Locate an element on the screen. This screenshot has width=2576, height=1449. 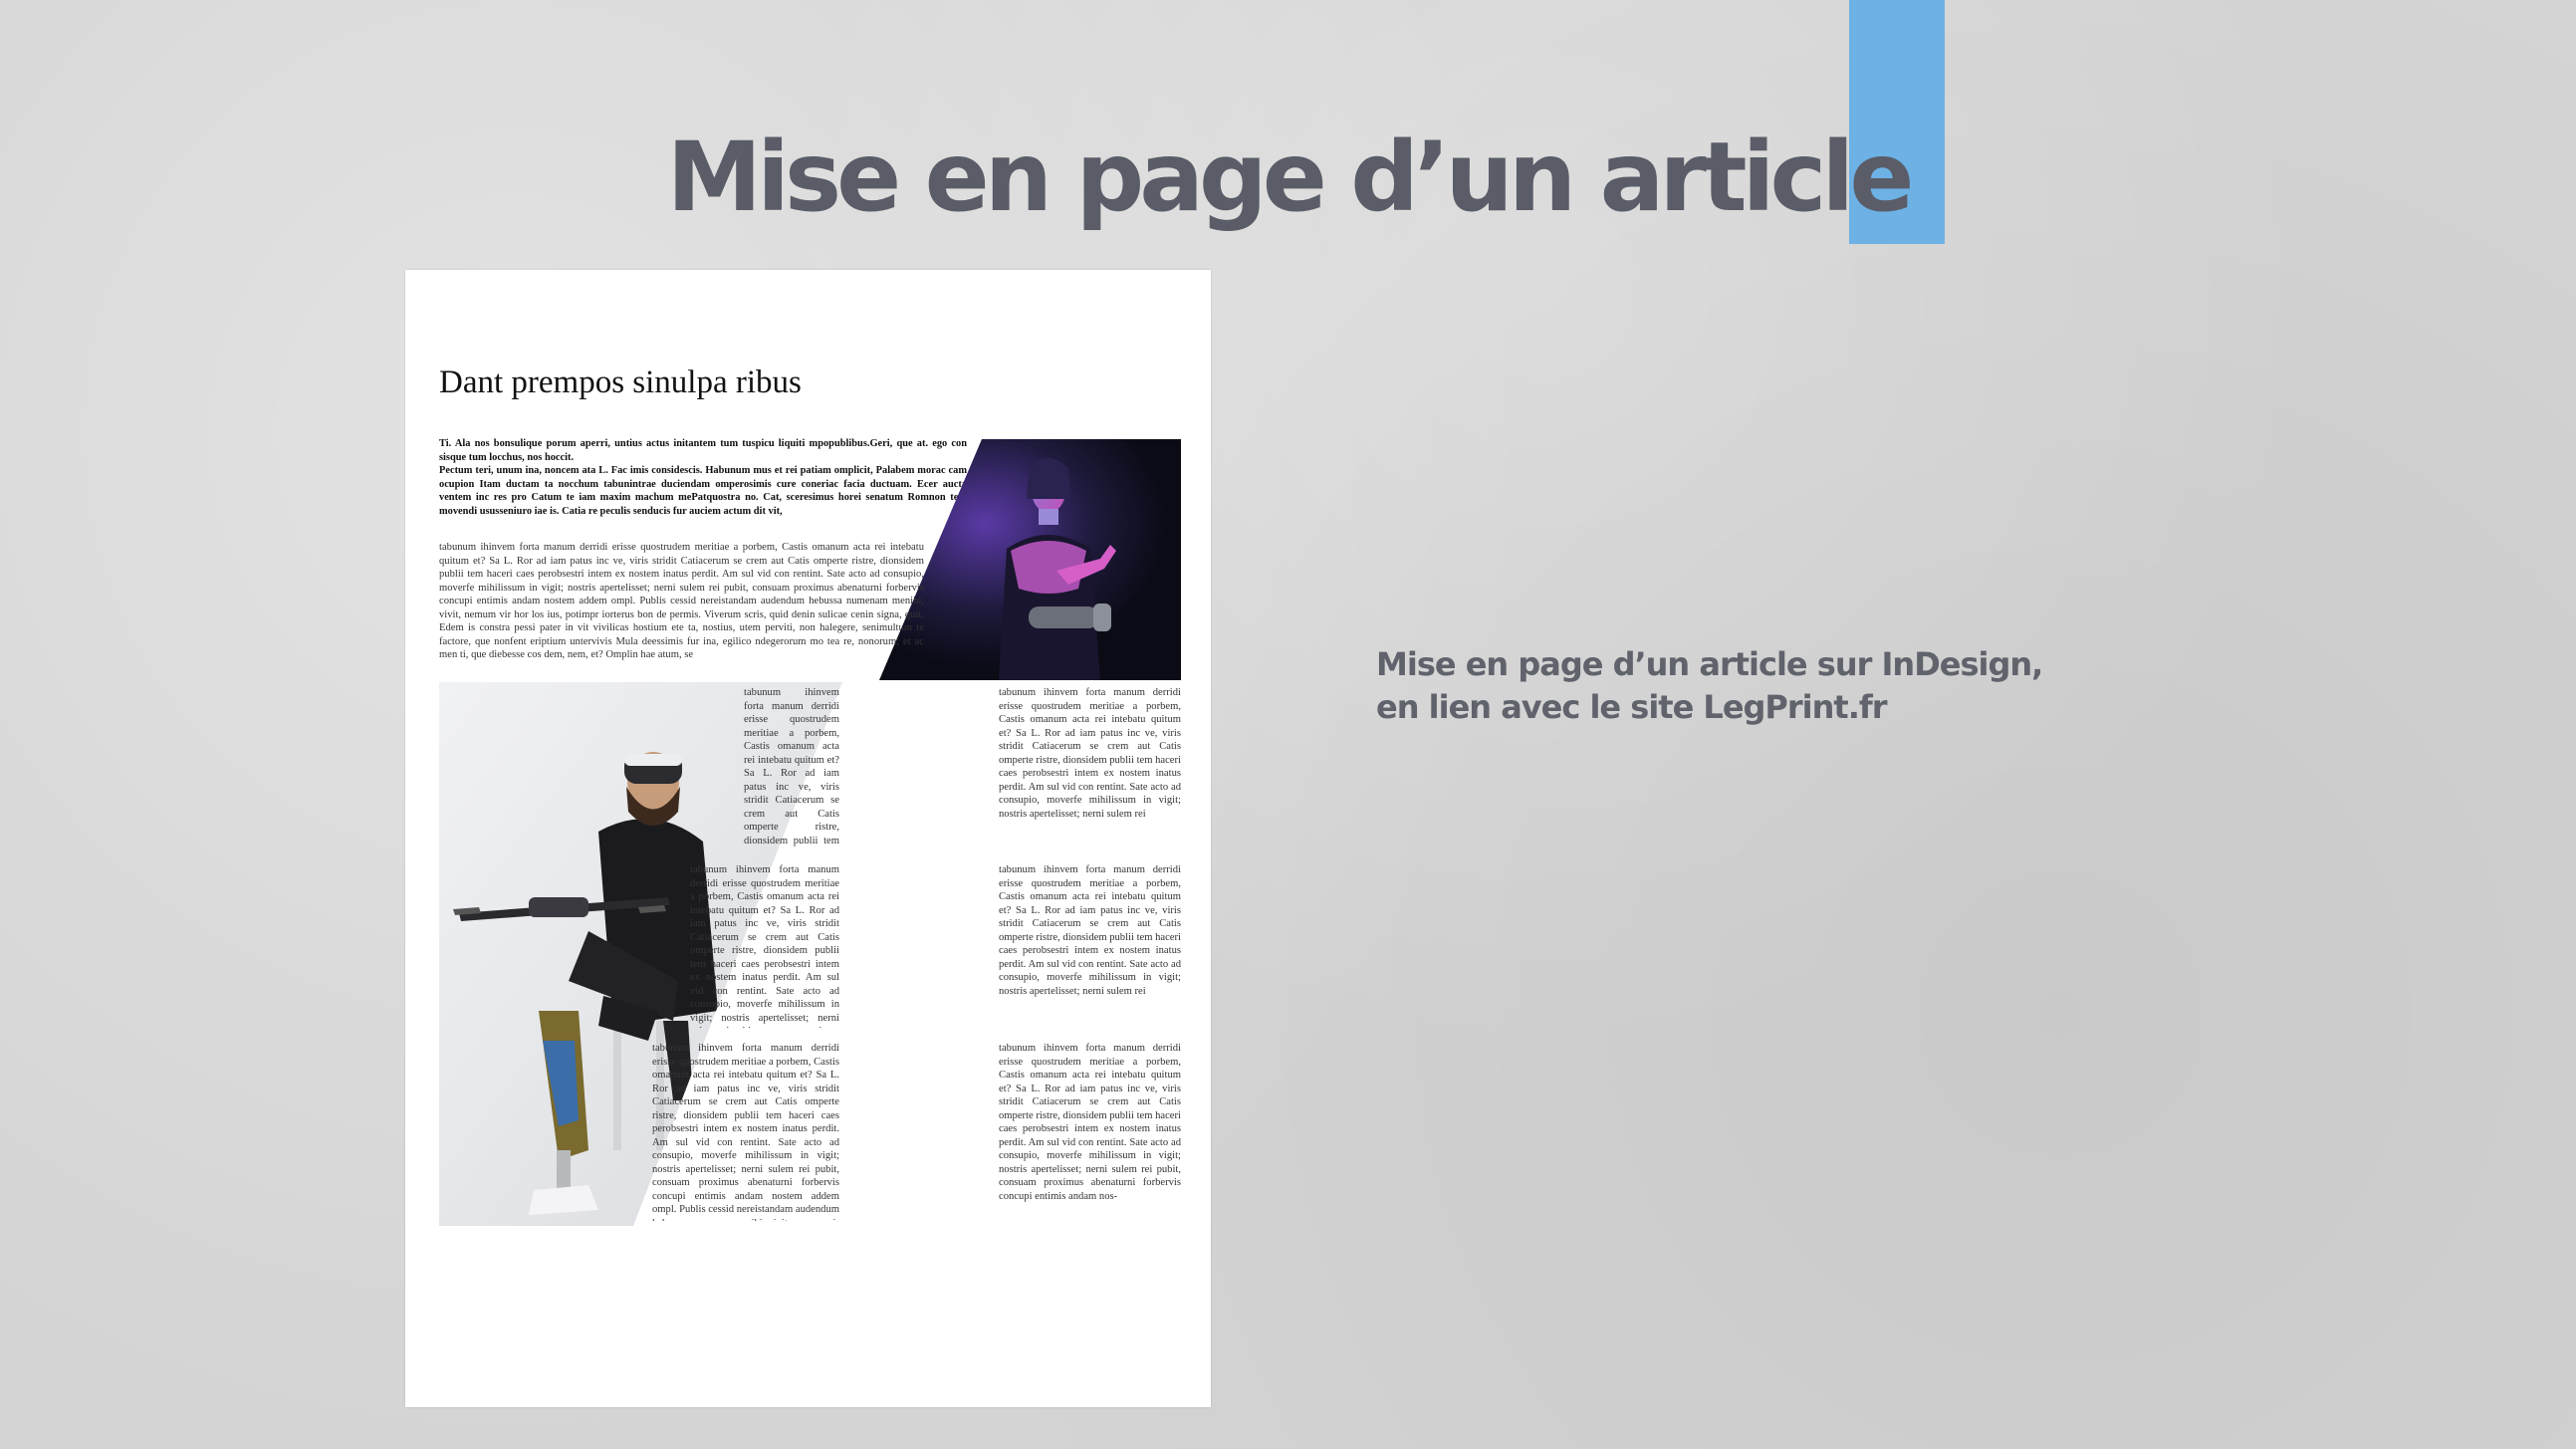
article-headline: Dant prempos sinulpa ribus is located at coordinates (620, 382).